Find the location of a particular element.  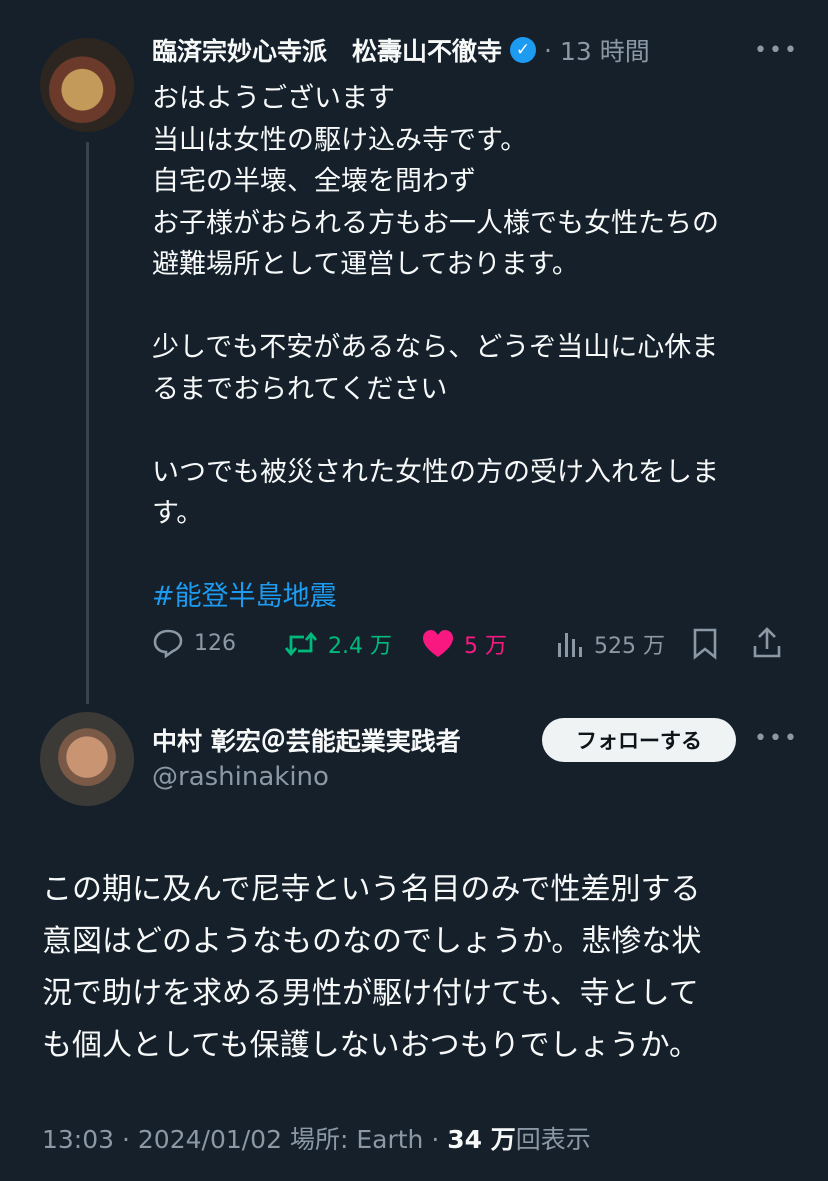

reply-handle: @rashinakino is located at coordinates (240, 777).